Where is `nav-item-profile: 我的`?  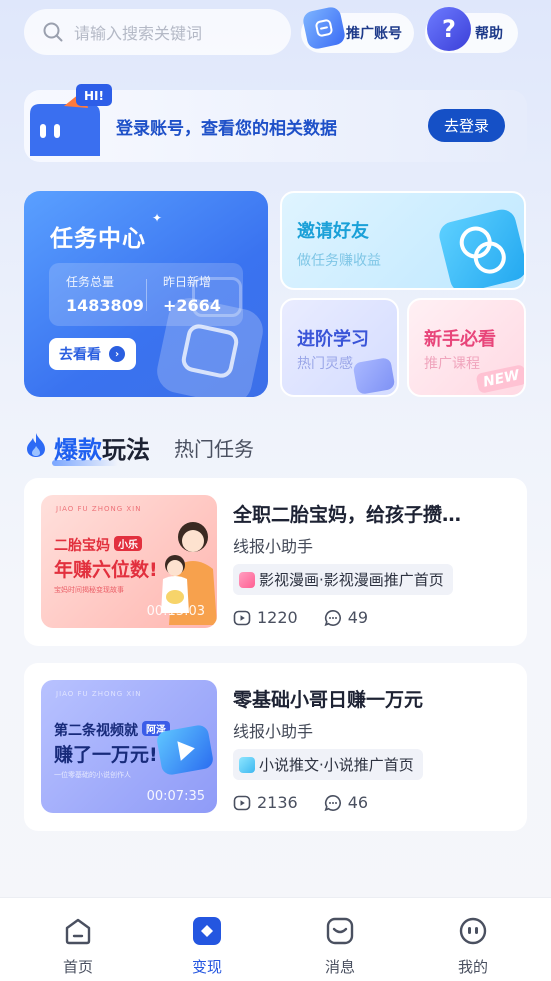
nav-item-profile: 我的 is located at coordinates (473, 946).